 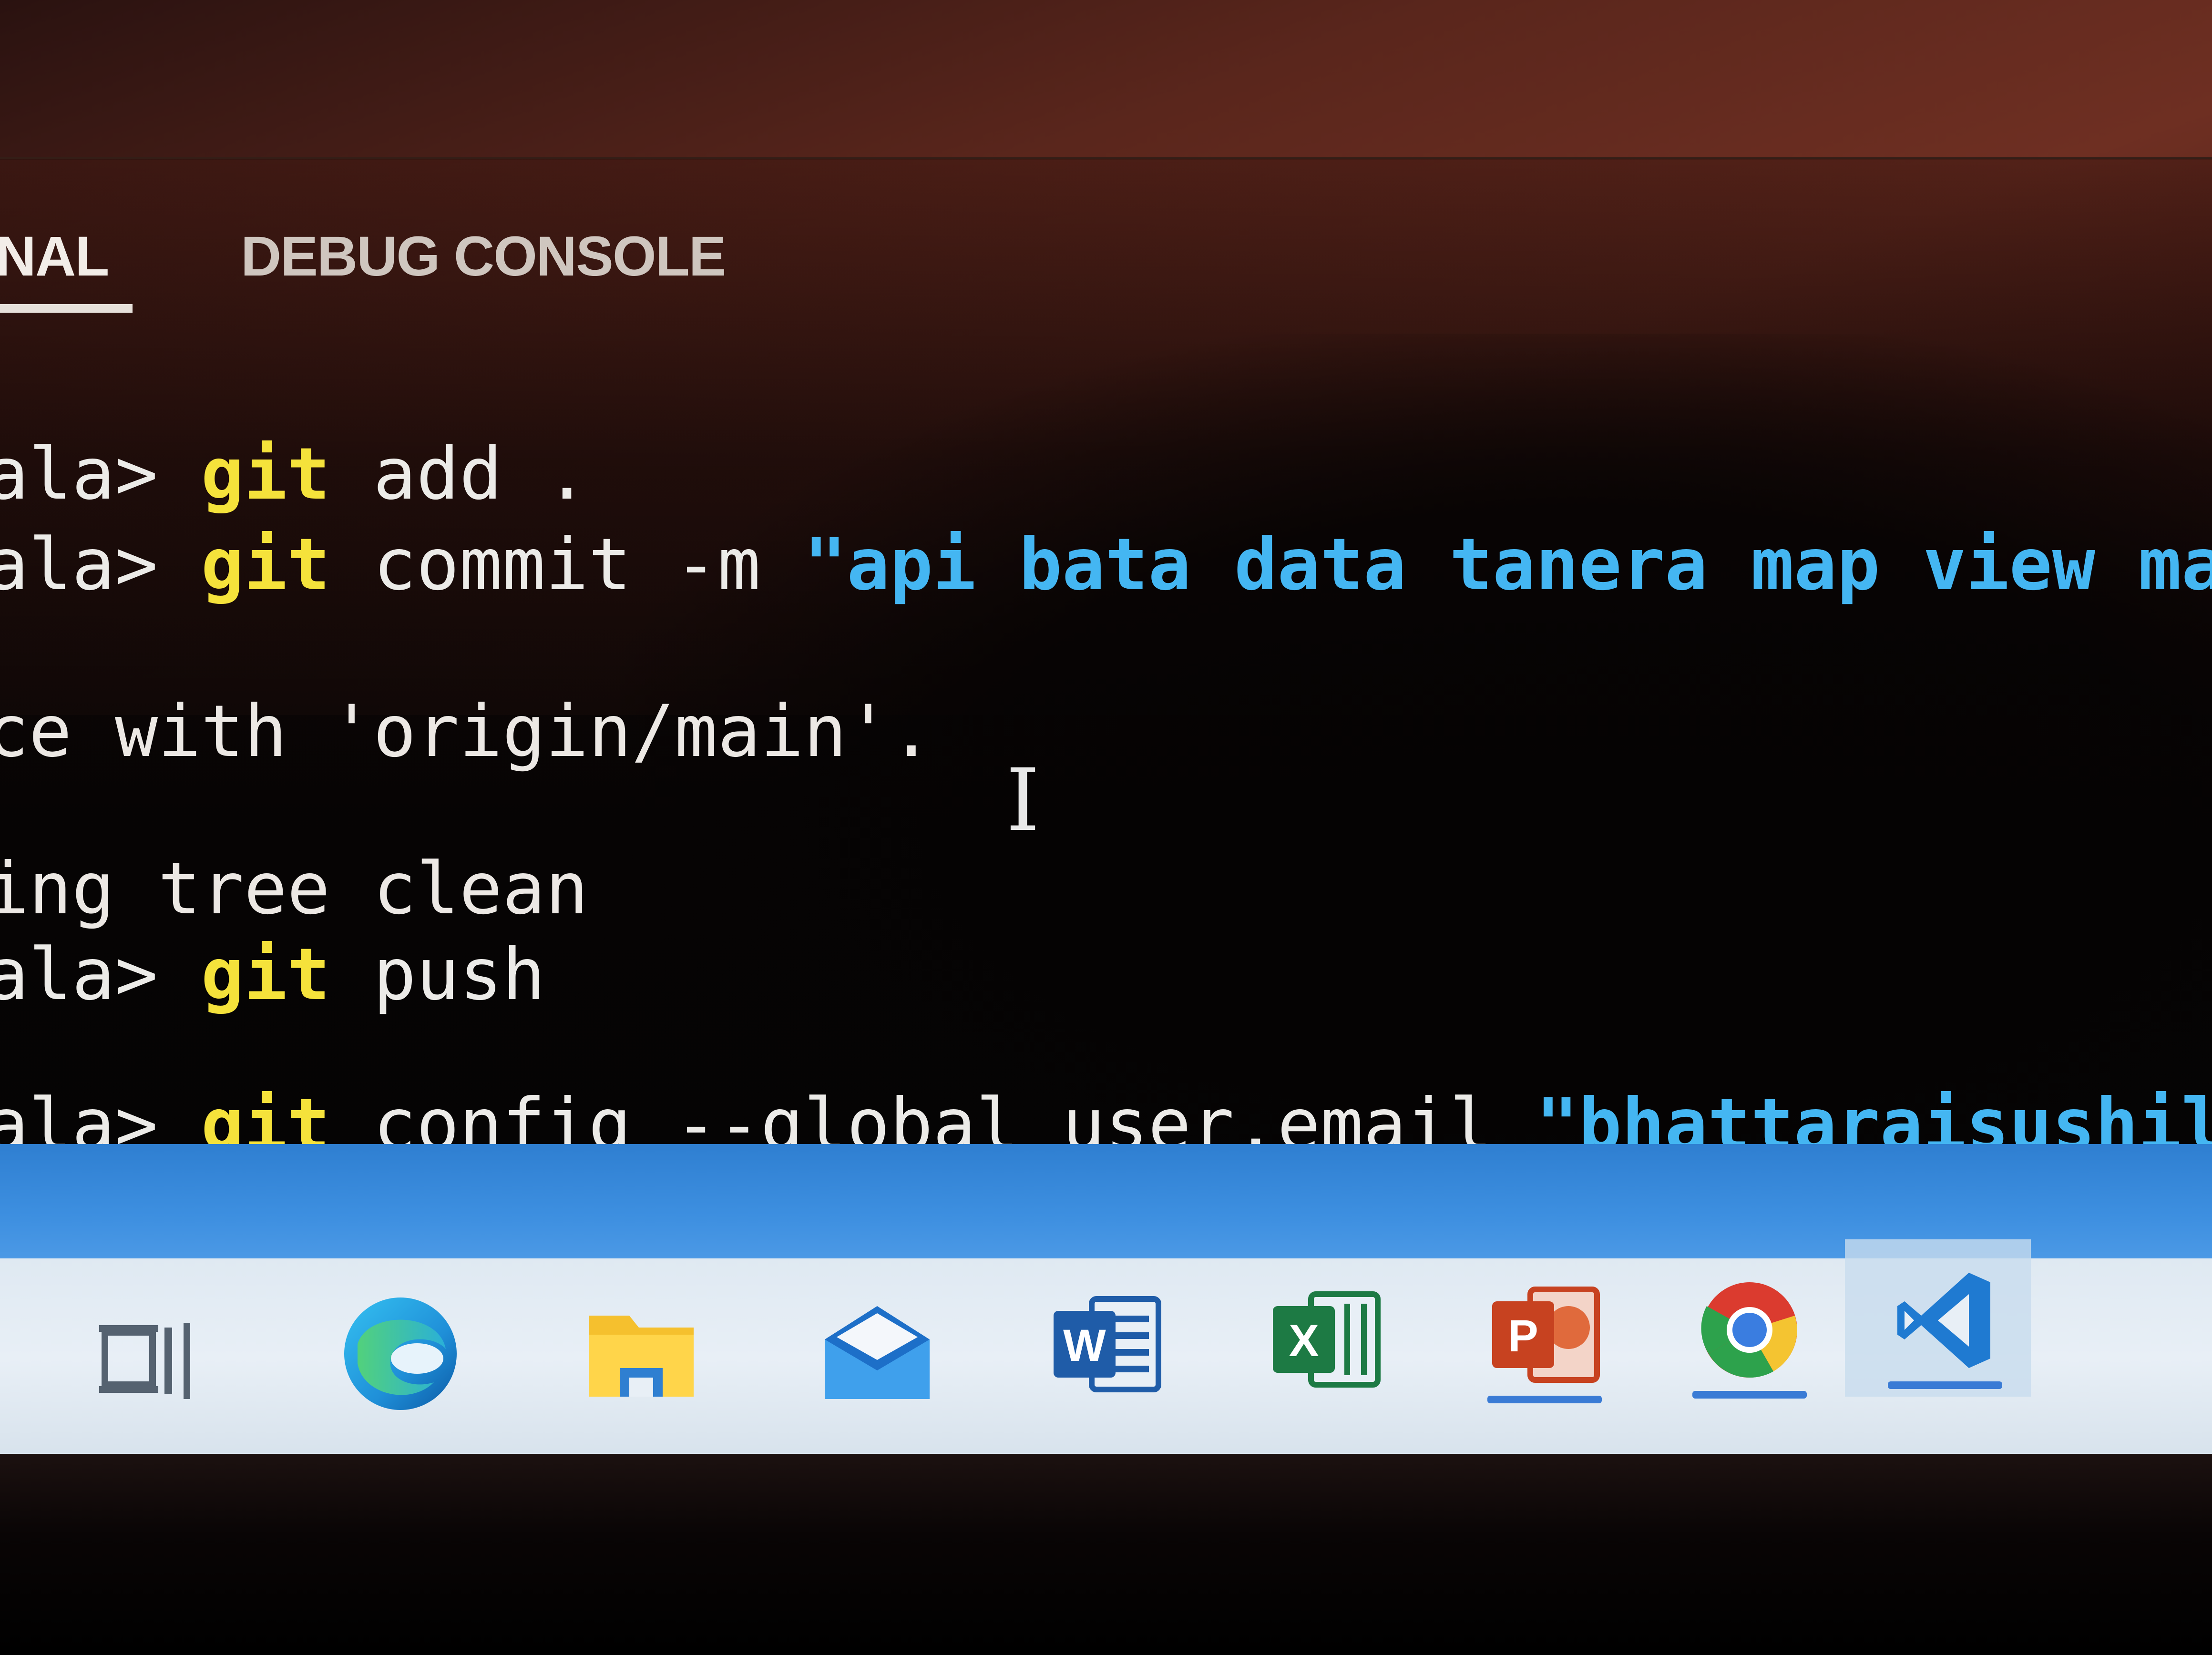 What do you see at coordinates (1023, 801) in the screenshot?
I see `ibeam-cursor-icon: I` at bounding box center [1023, 801].